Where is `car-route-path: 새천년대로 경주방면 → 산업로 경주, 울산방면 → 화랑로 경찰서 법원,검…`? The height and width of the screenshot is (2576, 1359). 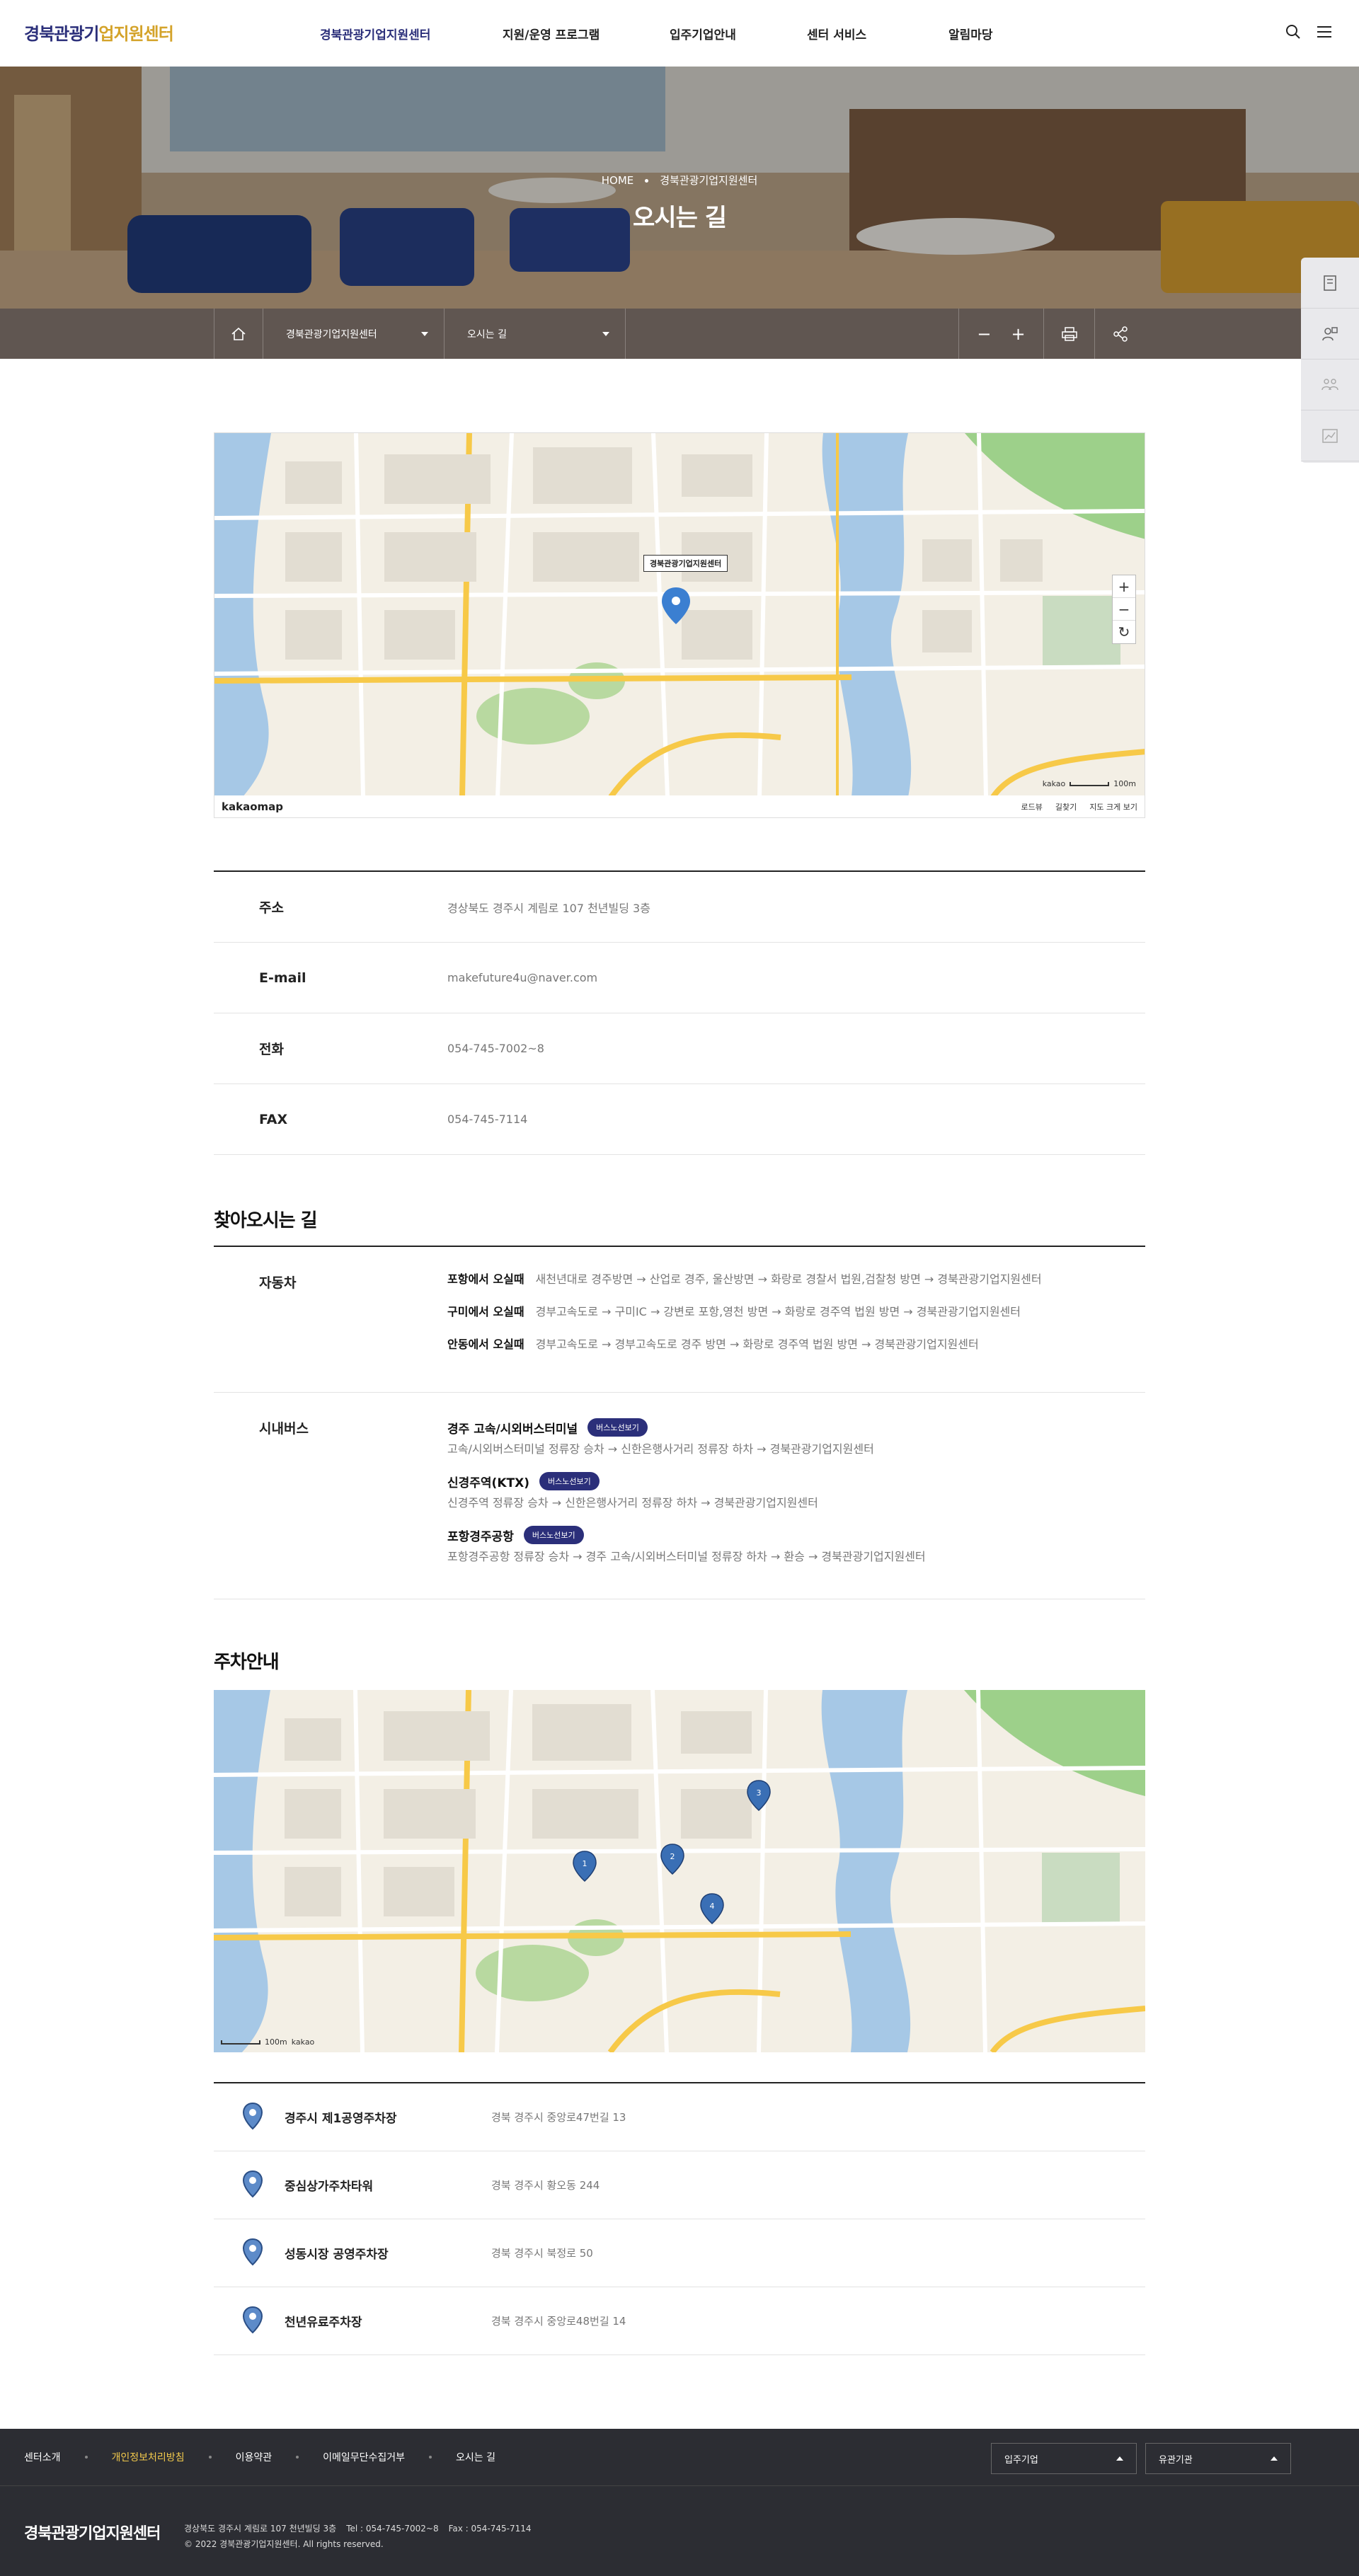 car-route-path: 새천년대로 경주방면 → 산업로 경주, 울산방면 → 화랑로 경찰서 법원,검… is located at coordinates (788, 1279).